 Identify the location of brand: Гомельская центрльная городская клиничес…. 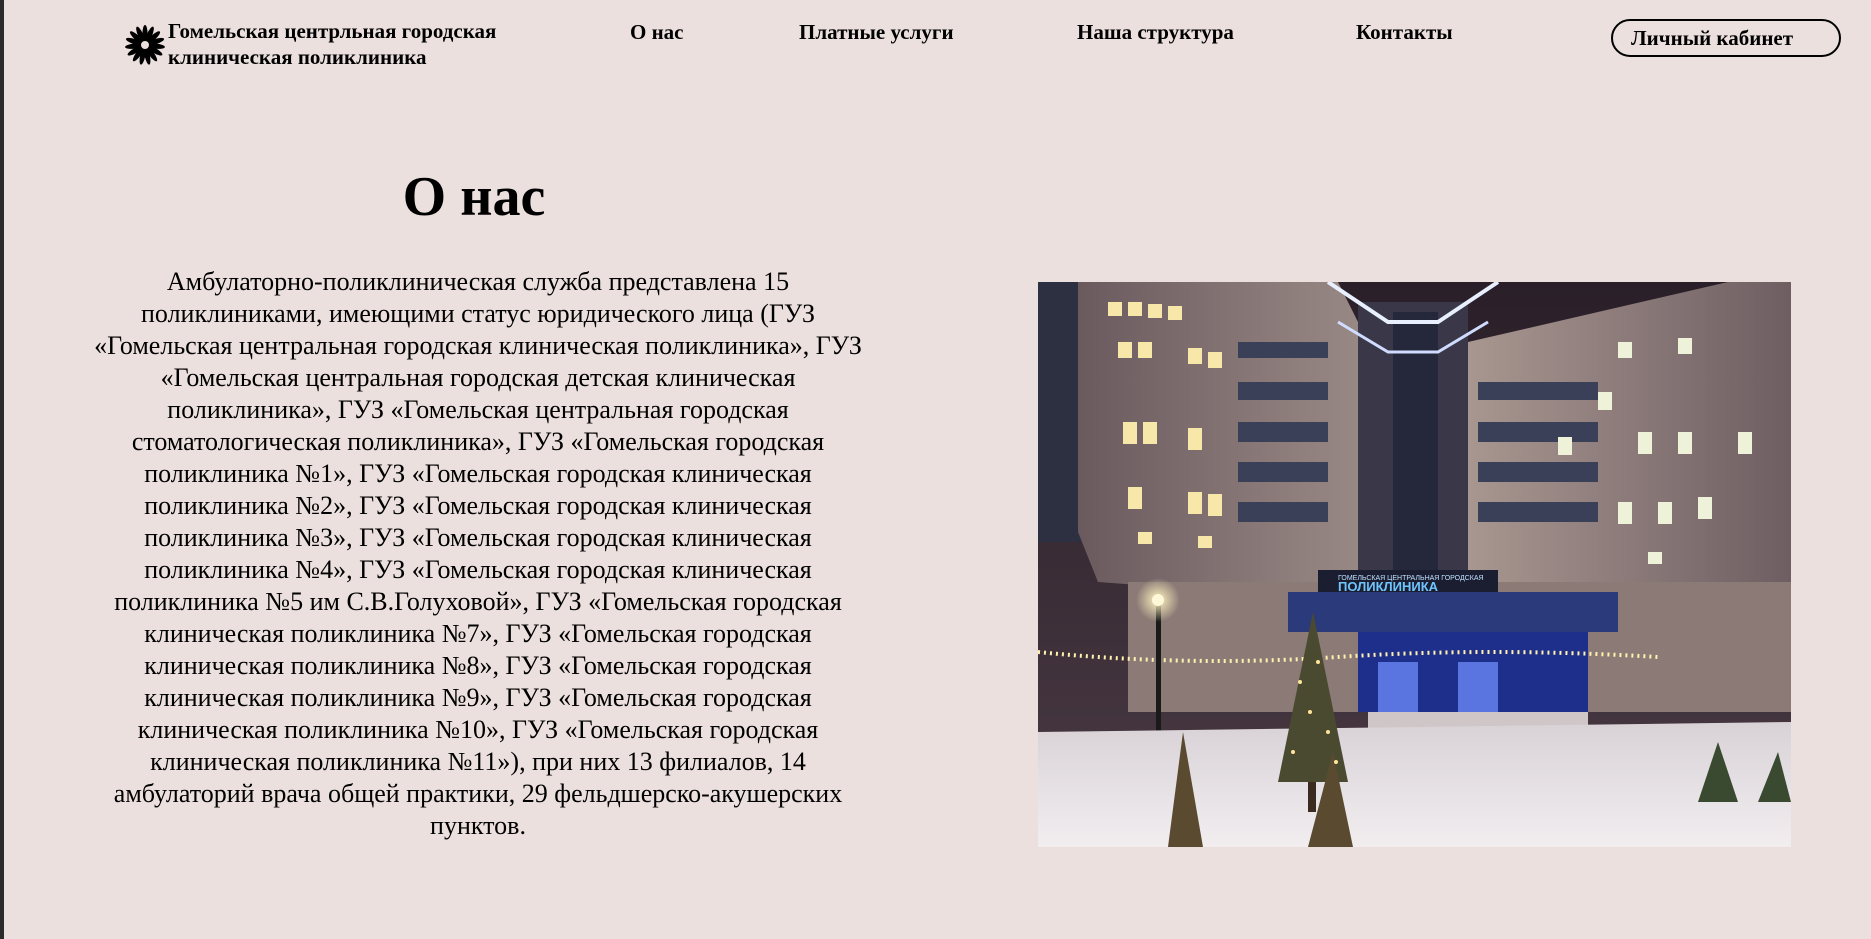
(346, 44).